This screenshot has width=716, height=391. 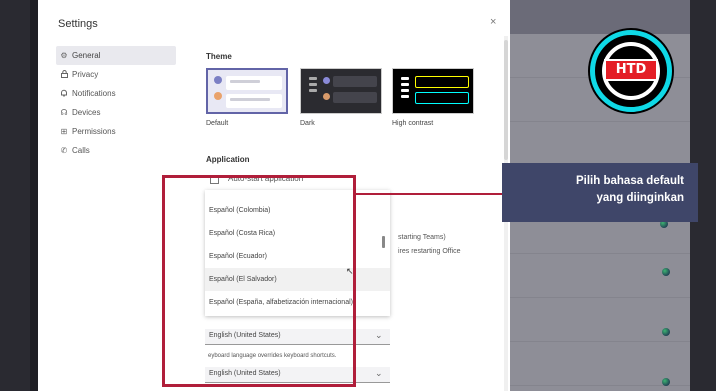 What do you see at coordinates (86, 112) in the screenshot?
I see `nav-item-label: Devices` at bounding box center [86, 112].